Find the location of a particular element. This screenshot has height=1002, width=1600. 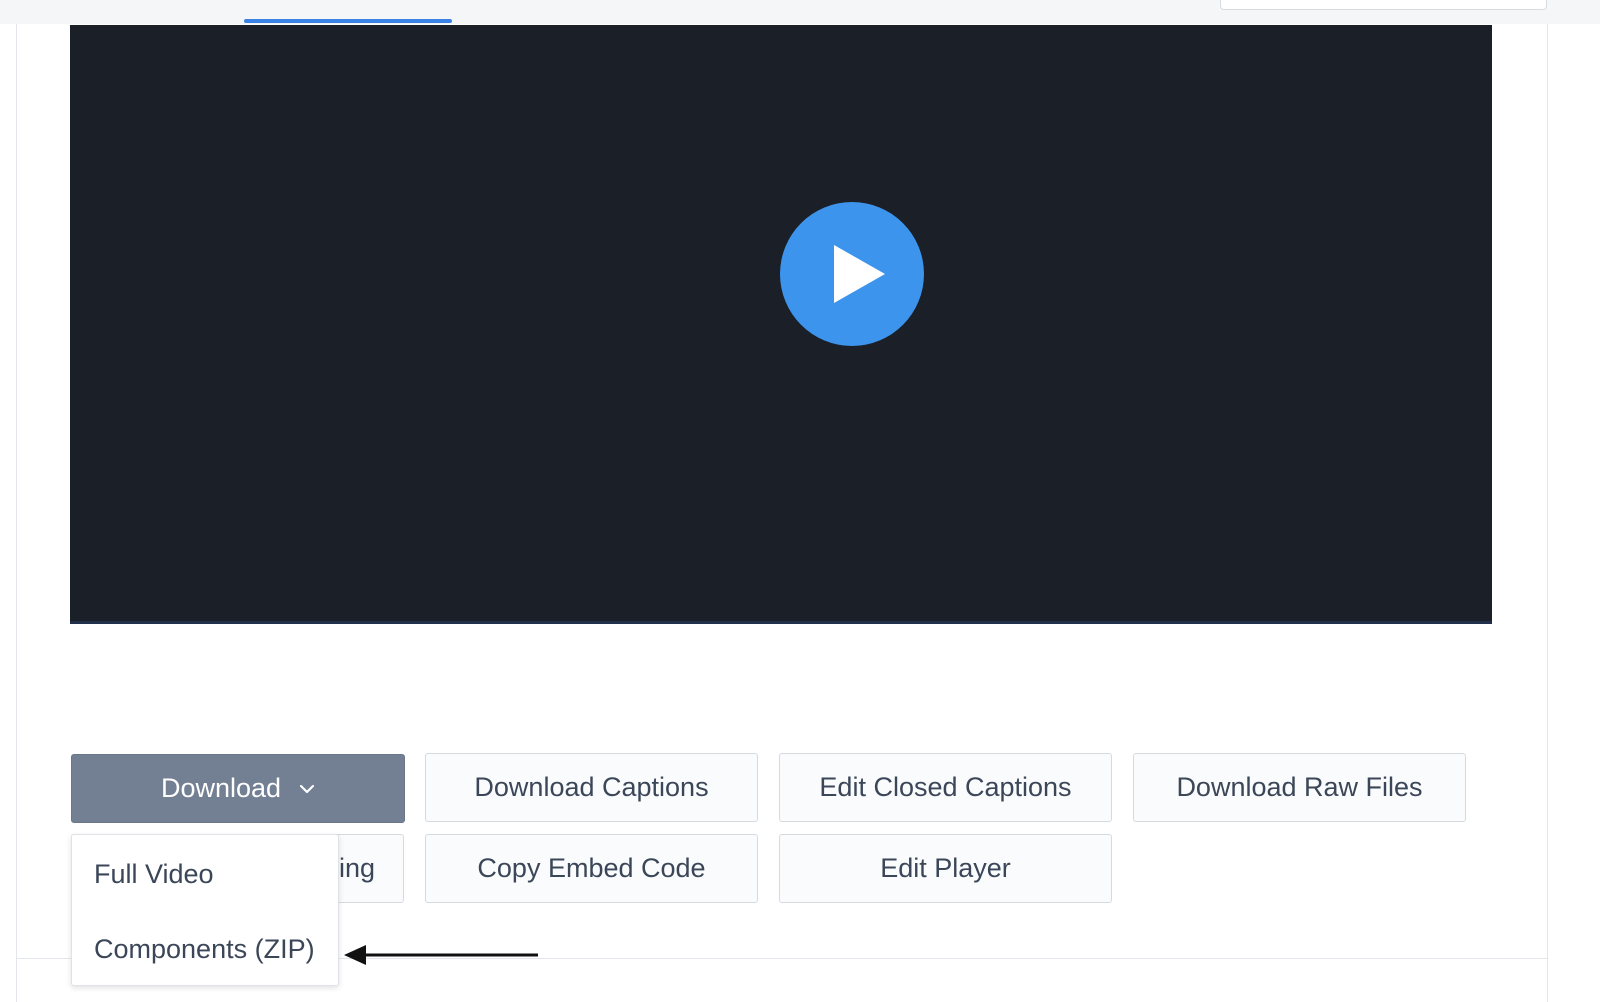

arrow-left-icon is located at coordinates (441, 955).